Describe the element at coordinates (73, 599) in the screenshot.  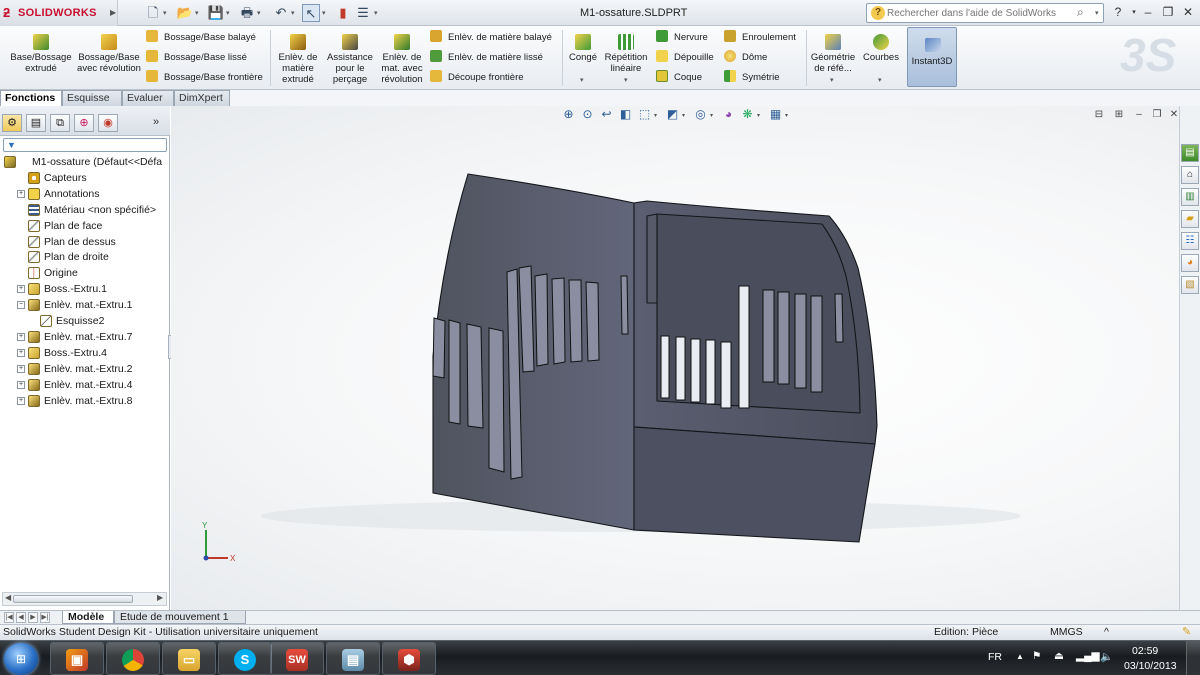
I see `scroll-thumb` at that location.